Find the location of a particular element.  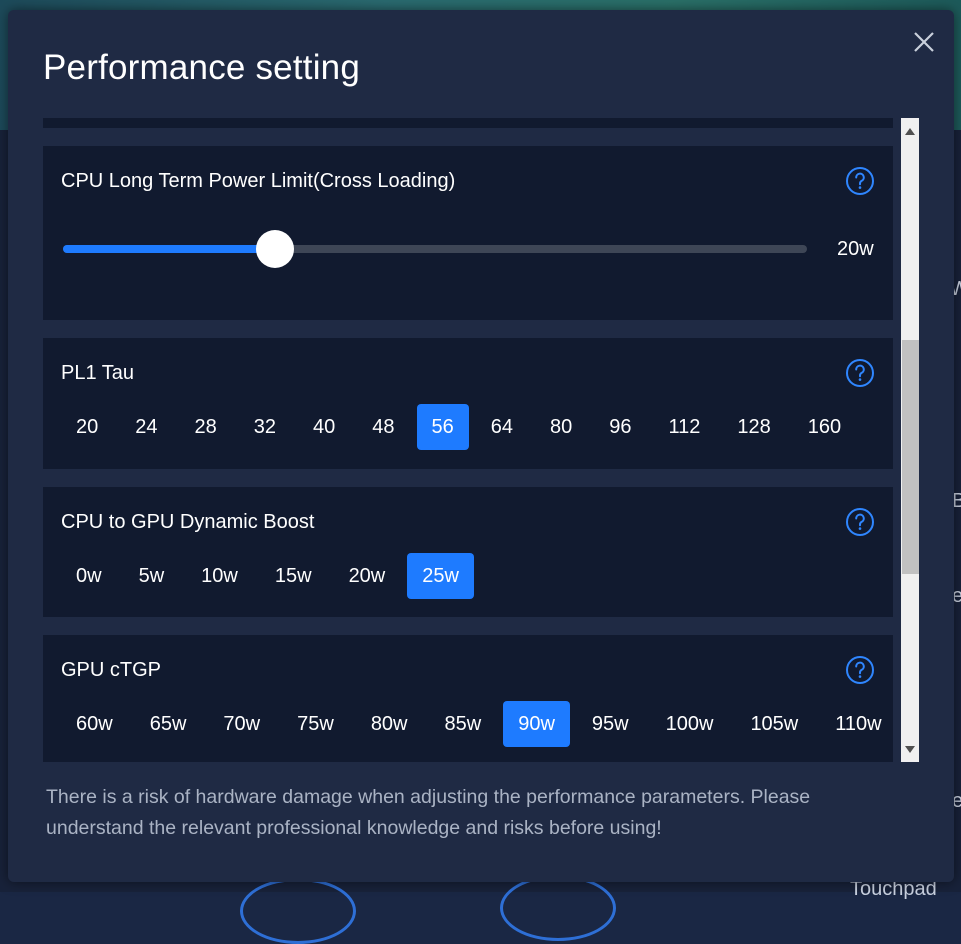

option-button: 105w is located at coordinates (774, 724).